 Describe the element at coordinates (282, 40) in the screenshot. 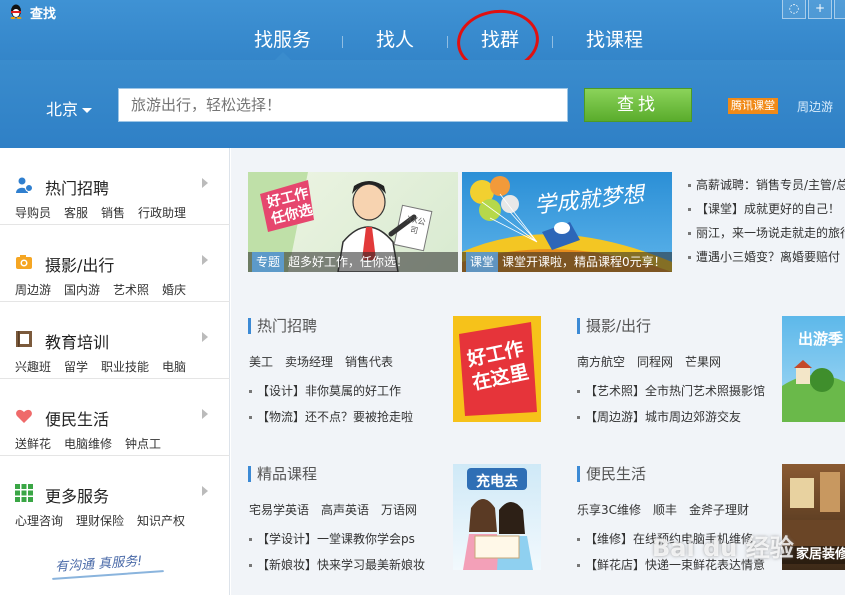

I see `tab-find-service: 找服务` at that location.